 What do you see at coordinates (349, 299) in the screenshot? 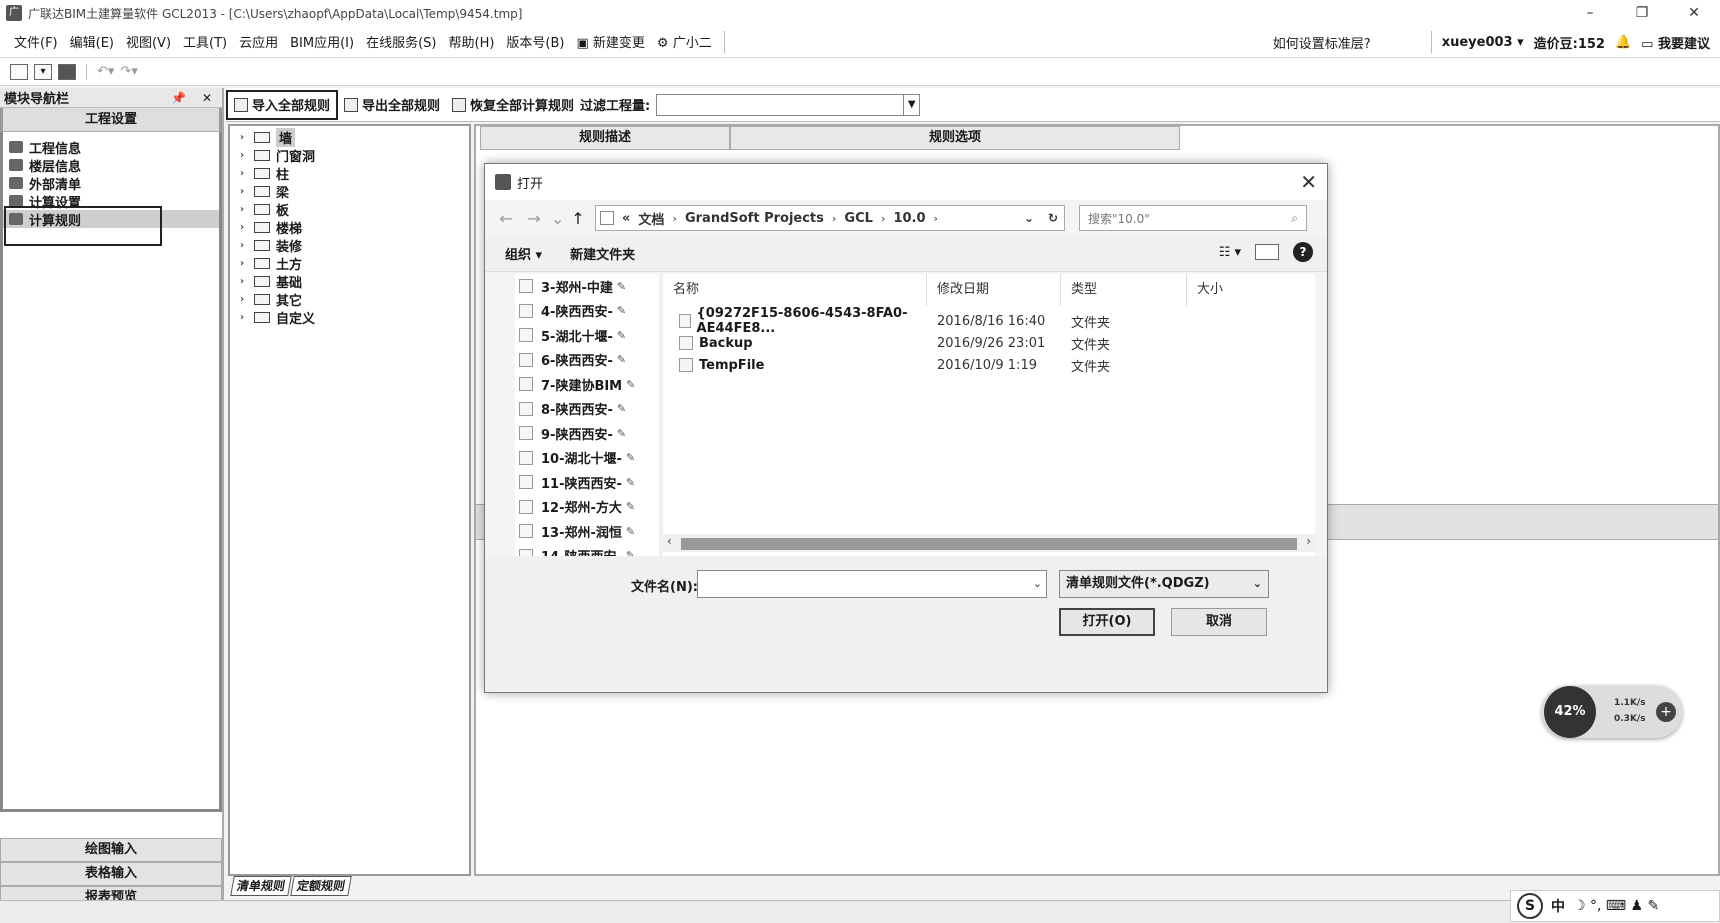
I see `tree-node: › 其它` at bounding box center [349, 299].